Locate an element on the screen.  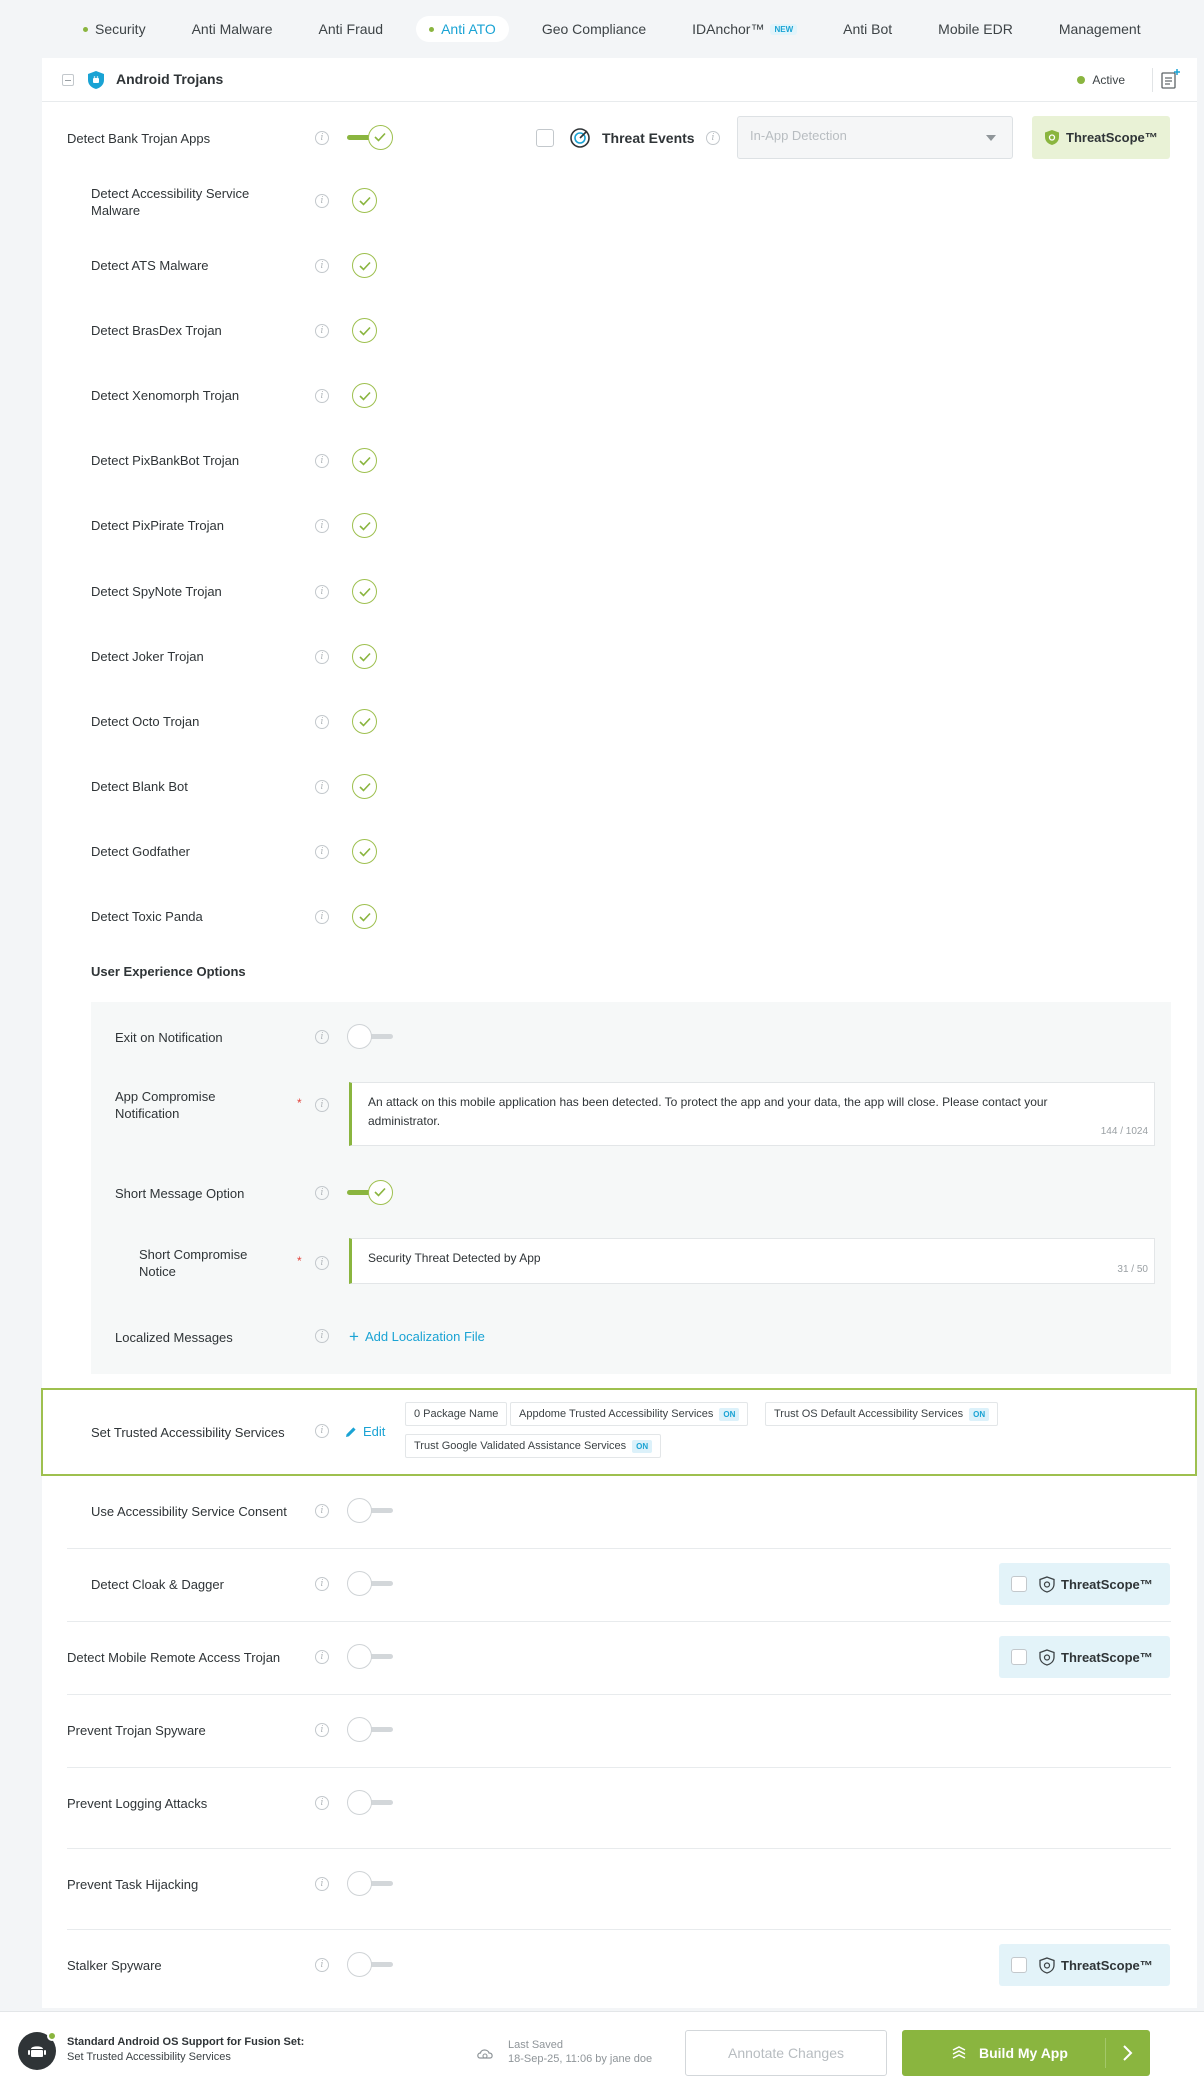
prevent-trojan-spyware-toggle is located at coordinates (370, 1729).